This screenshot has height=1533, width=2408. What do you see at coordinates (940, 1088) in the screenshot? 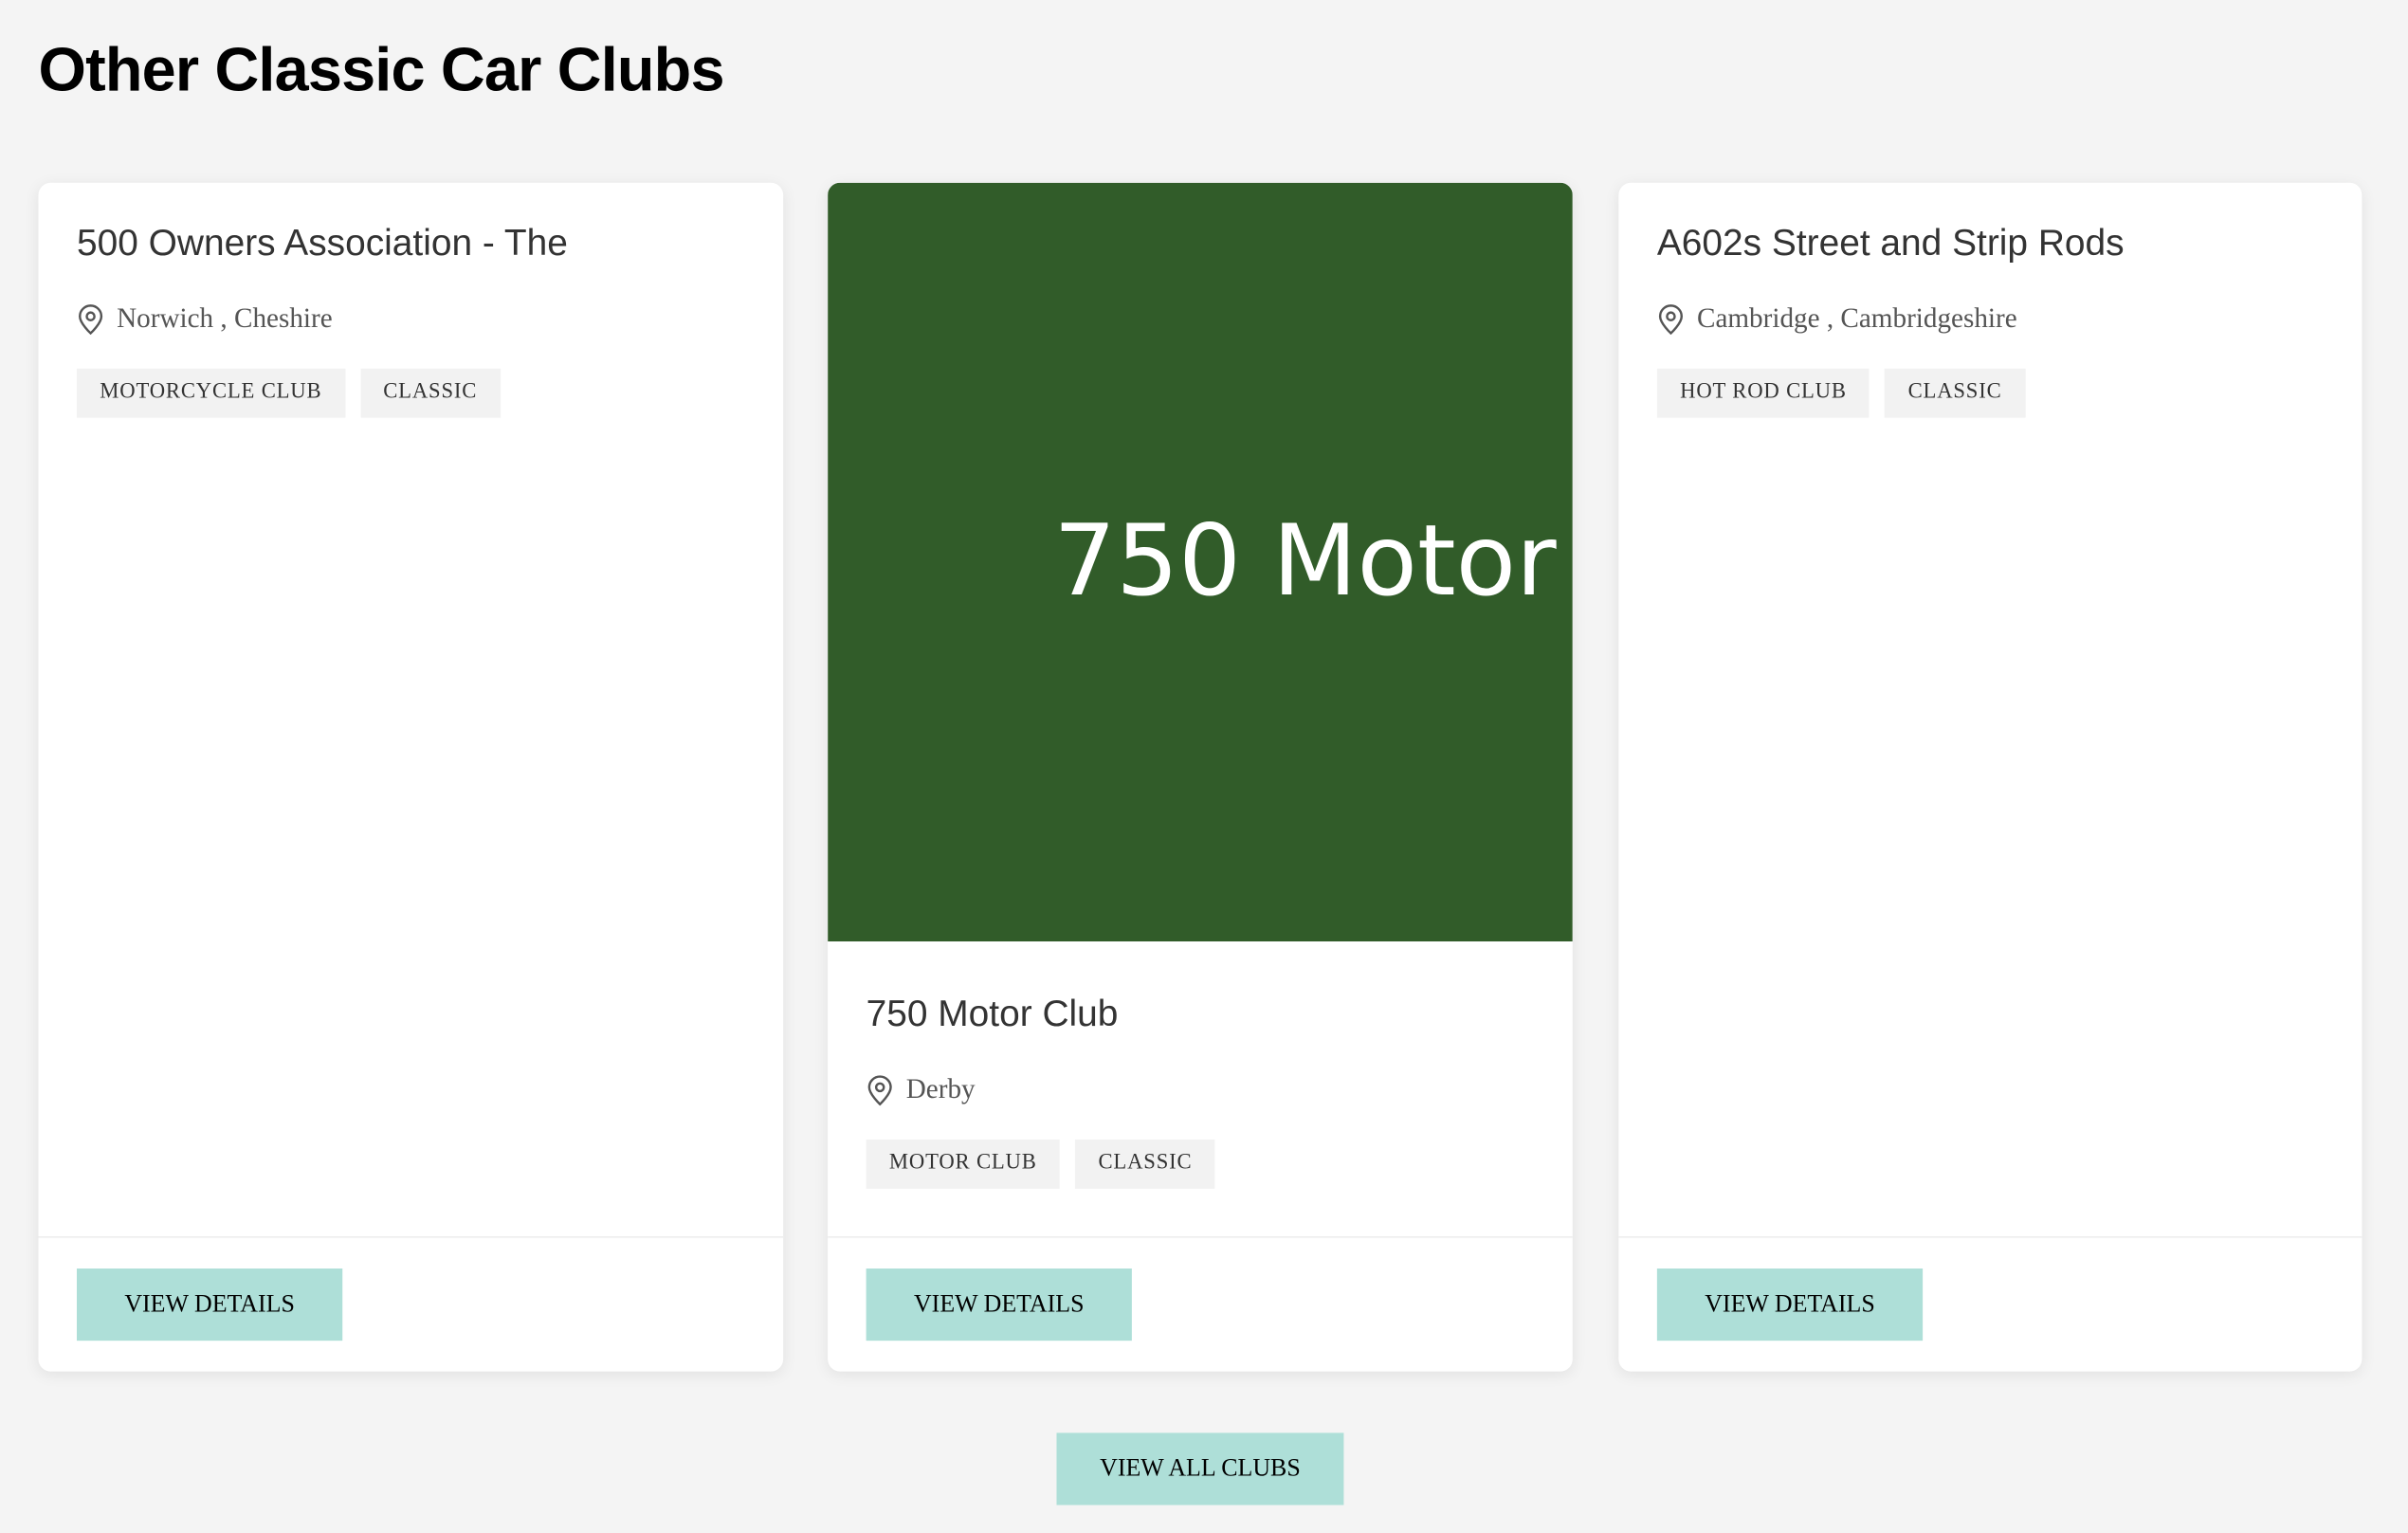
I see `club-location: Derby` at bounding box center [940, 1088].